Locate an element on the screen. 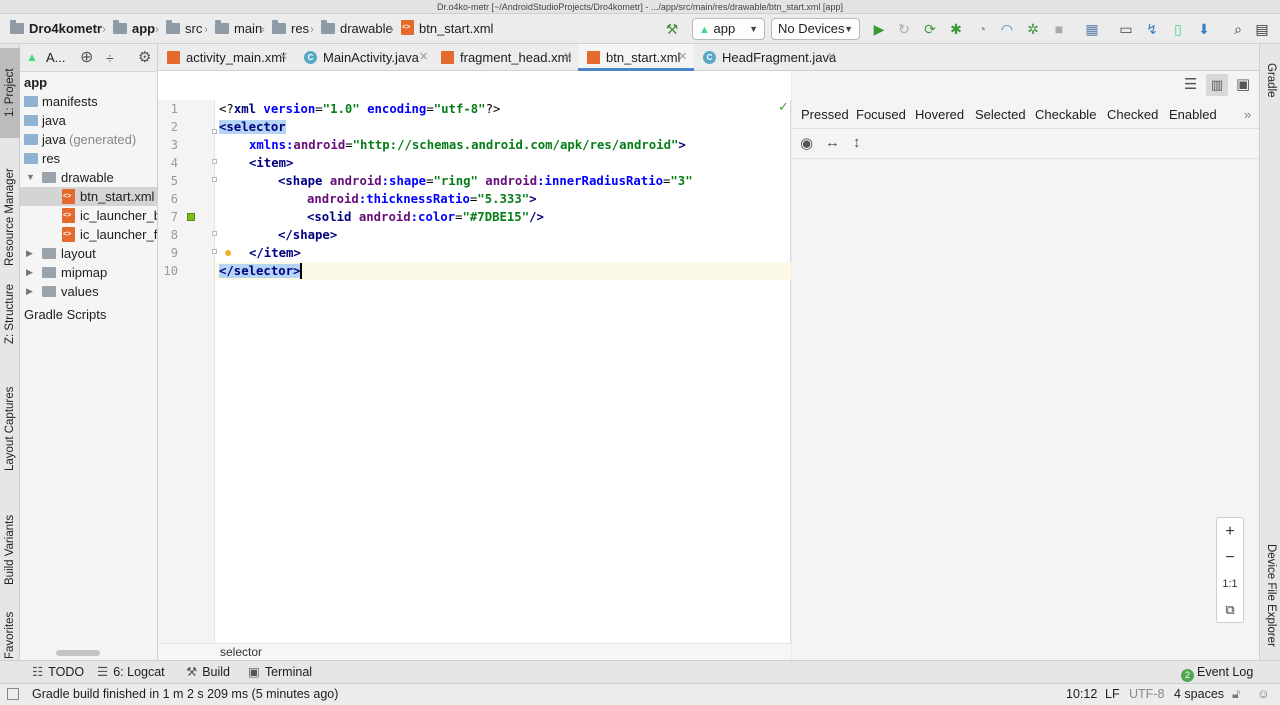 The width and height of the screenshot is (1280, 705). settings-icon: ▤ is located at coordinates (1262, 29).